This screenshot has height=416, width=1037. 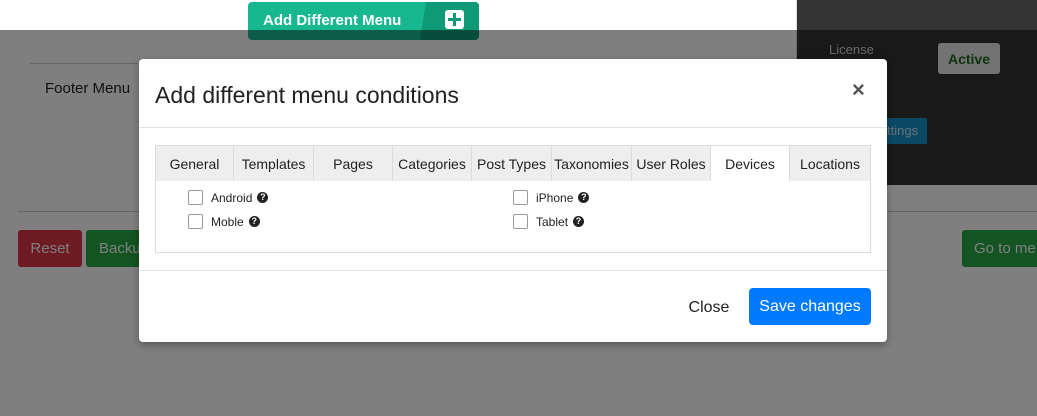 I want to click on mobile-checkbox, so click(x=195, y=221).